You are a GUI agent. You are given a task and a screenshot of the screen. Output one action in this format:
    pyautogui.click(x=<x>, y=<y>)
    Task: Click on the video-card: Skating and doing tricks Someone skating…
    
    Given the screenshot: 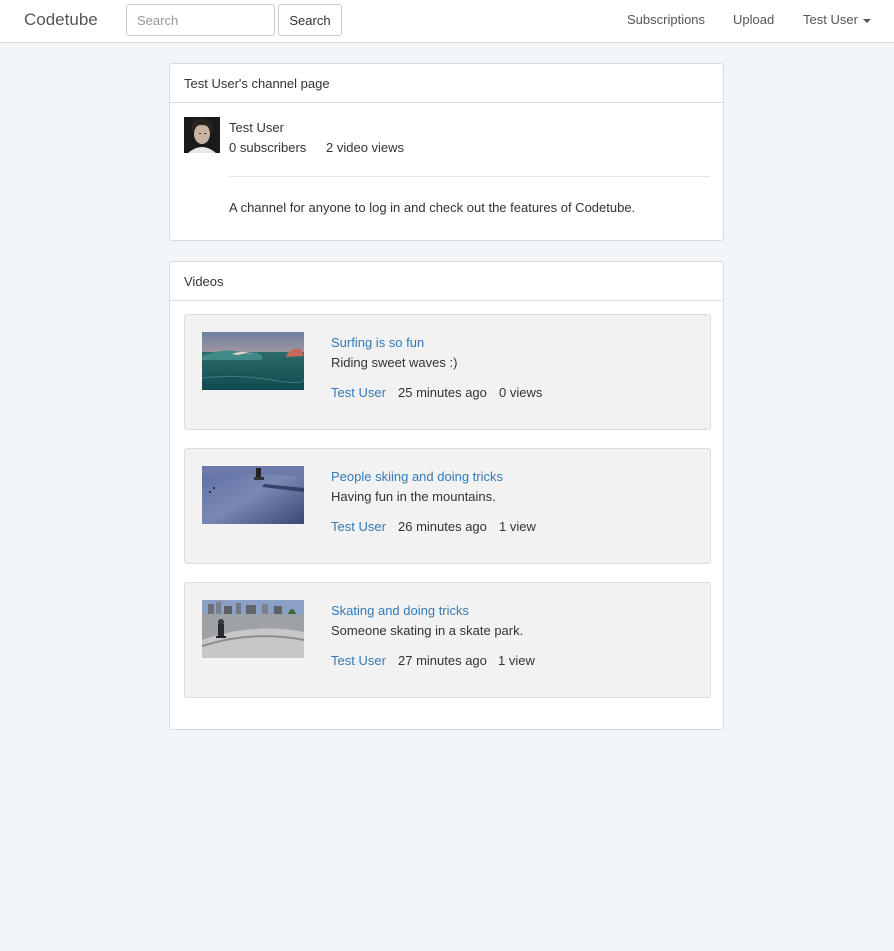 What is the action you would take?
    pyautogui.click(x=447, y=640)
    